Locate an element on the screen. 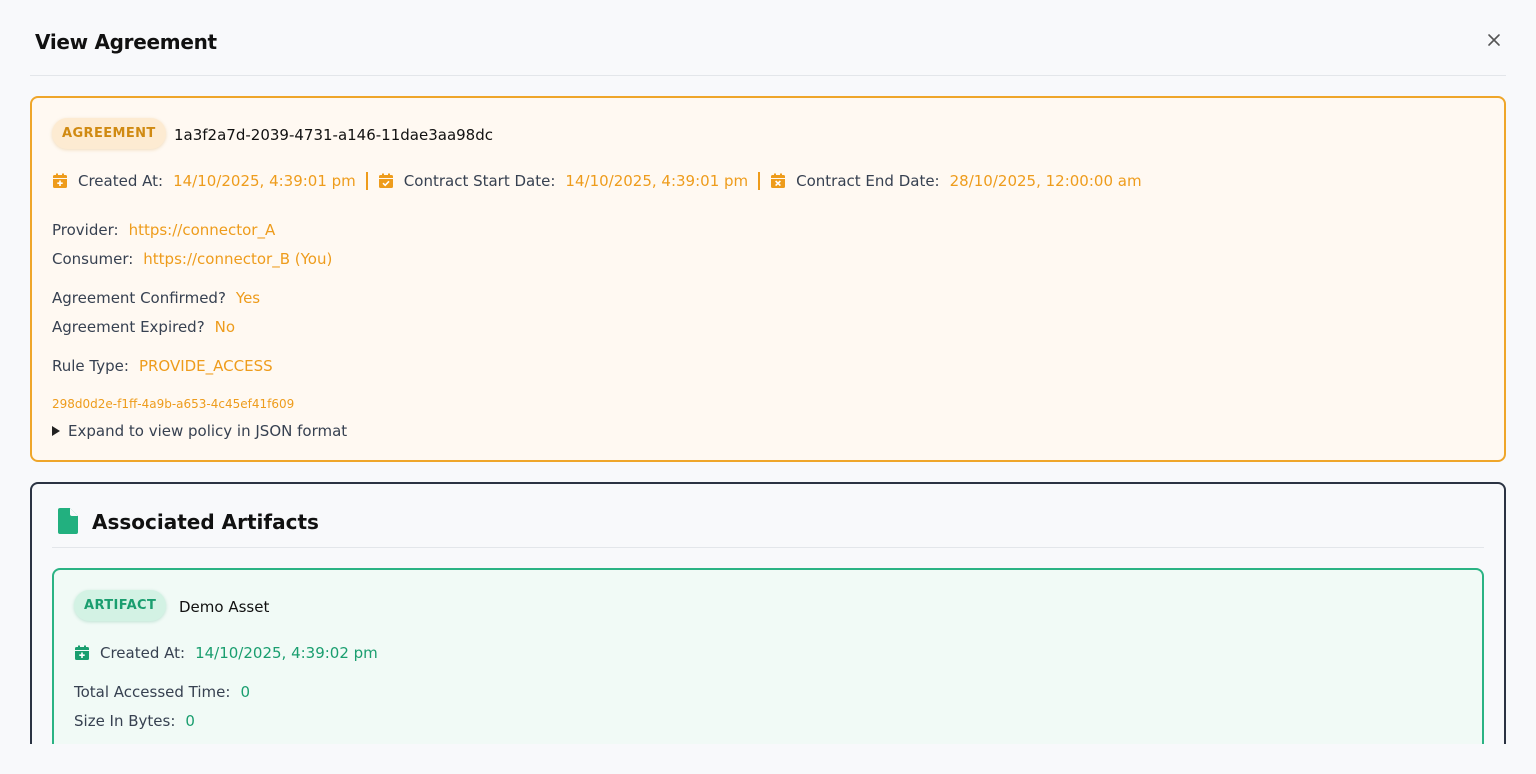 The image size is (1536, 774). document-icon is located at coordinates (68, 521).